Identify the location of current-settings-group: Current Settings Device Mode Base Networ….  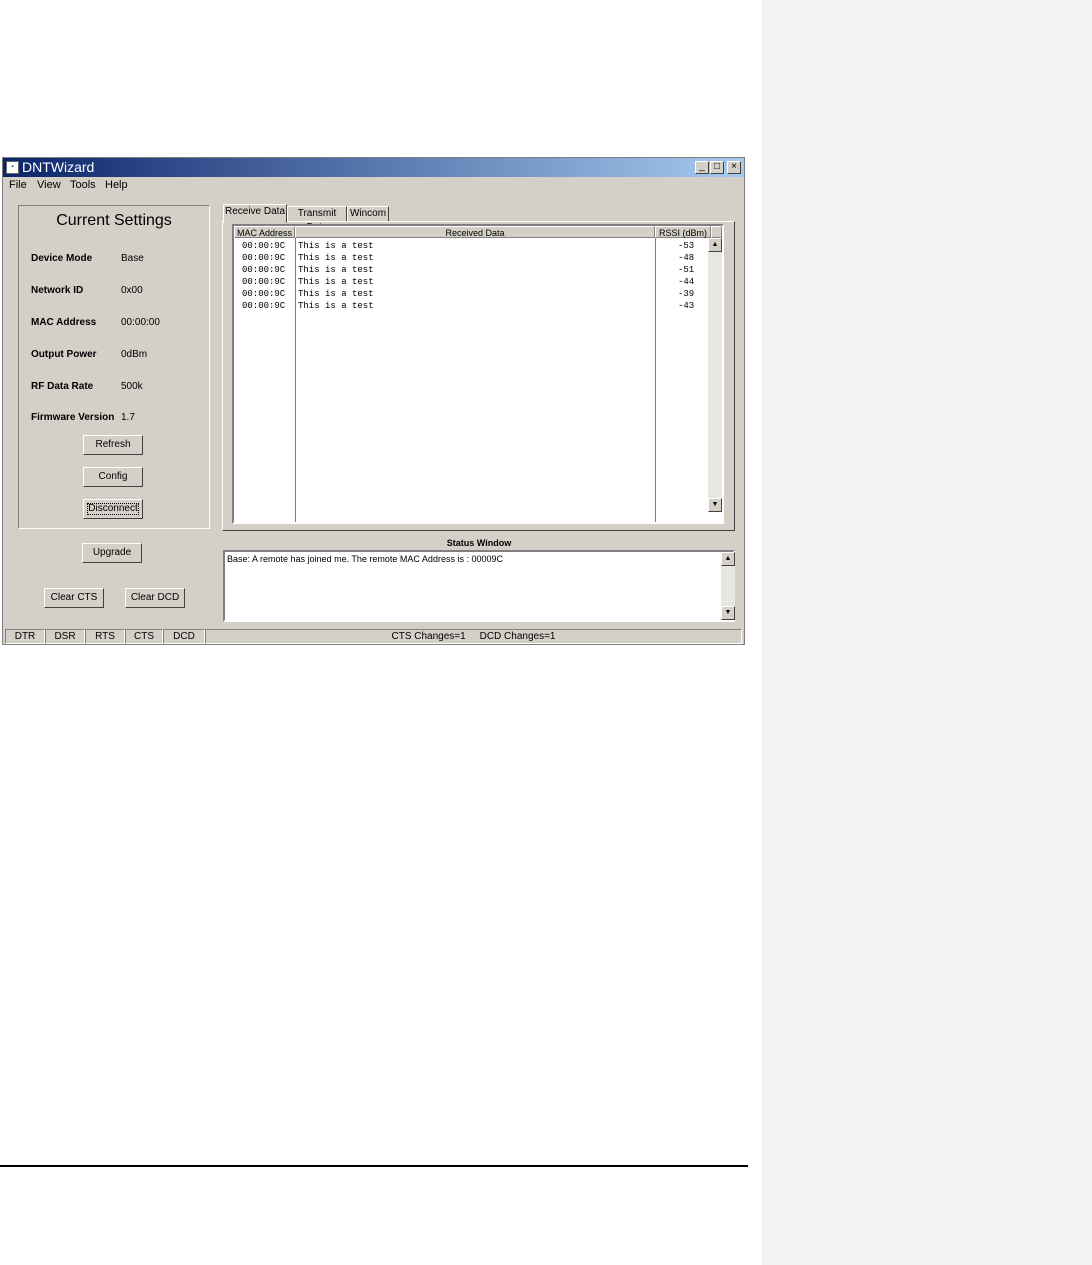
(114, 367).